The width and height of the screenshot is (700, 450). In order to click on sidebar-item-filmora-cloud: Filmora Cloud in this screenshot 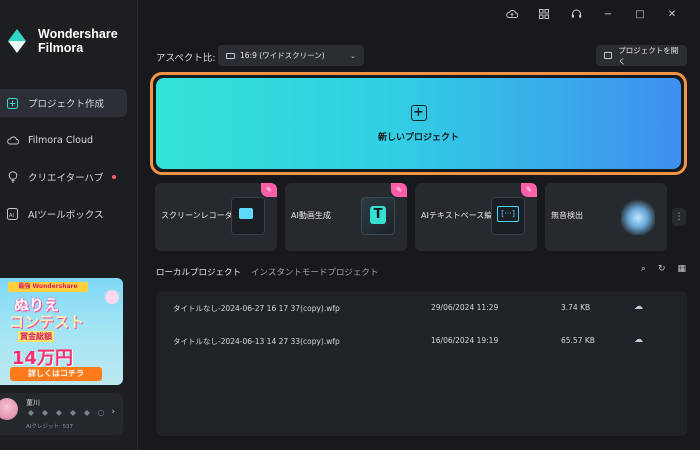, I will do `click(63, 140)`.